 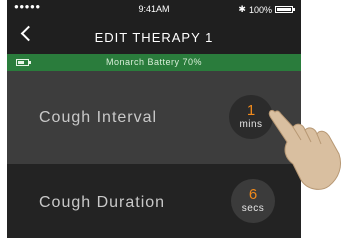 What do you see at coordinates (253, 208) in the screenshot?
I see `cough-duration-unit: secs` at bounding box center [253, 208].